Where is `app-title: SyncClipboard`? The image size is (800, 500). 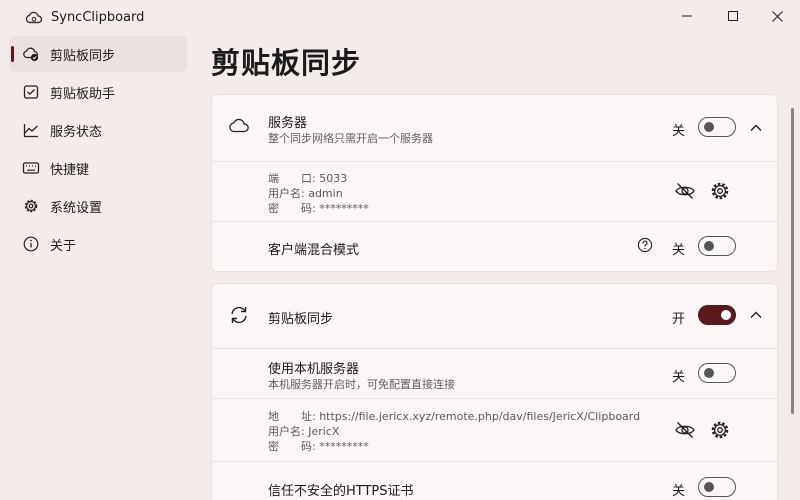 app-title: SyncClipboard is located at coordinates (98, 17).